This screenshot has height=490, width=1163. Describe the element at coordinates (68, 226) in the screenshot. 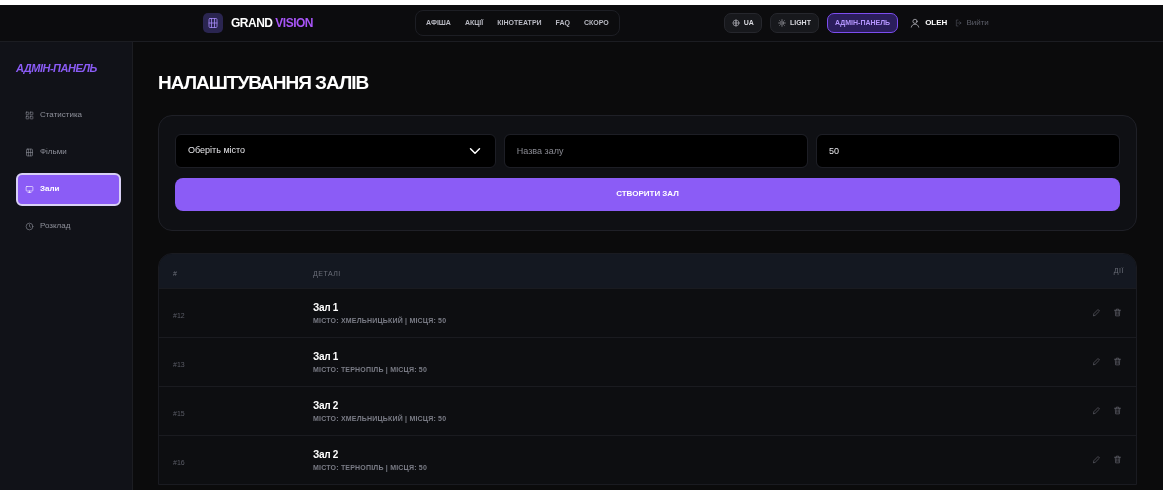

I see `sidebar-item: Розклад` at that location.